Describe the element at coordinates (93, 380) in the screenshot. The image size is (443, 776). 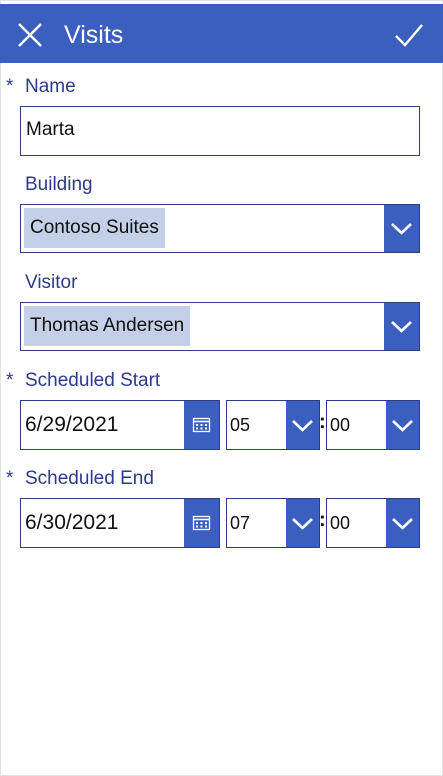
I see `scheduled-start-label: Scheduled Start` at that location.